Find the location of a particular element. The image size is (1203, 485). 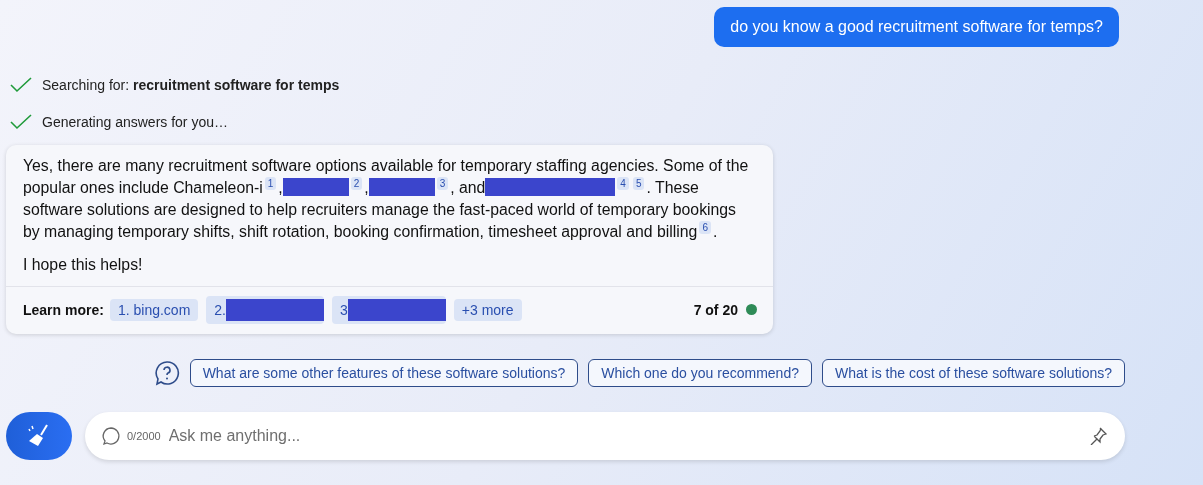

learn-more-label: Learn more: is located at coordinates (63, 309).